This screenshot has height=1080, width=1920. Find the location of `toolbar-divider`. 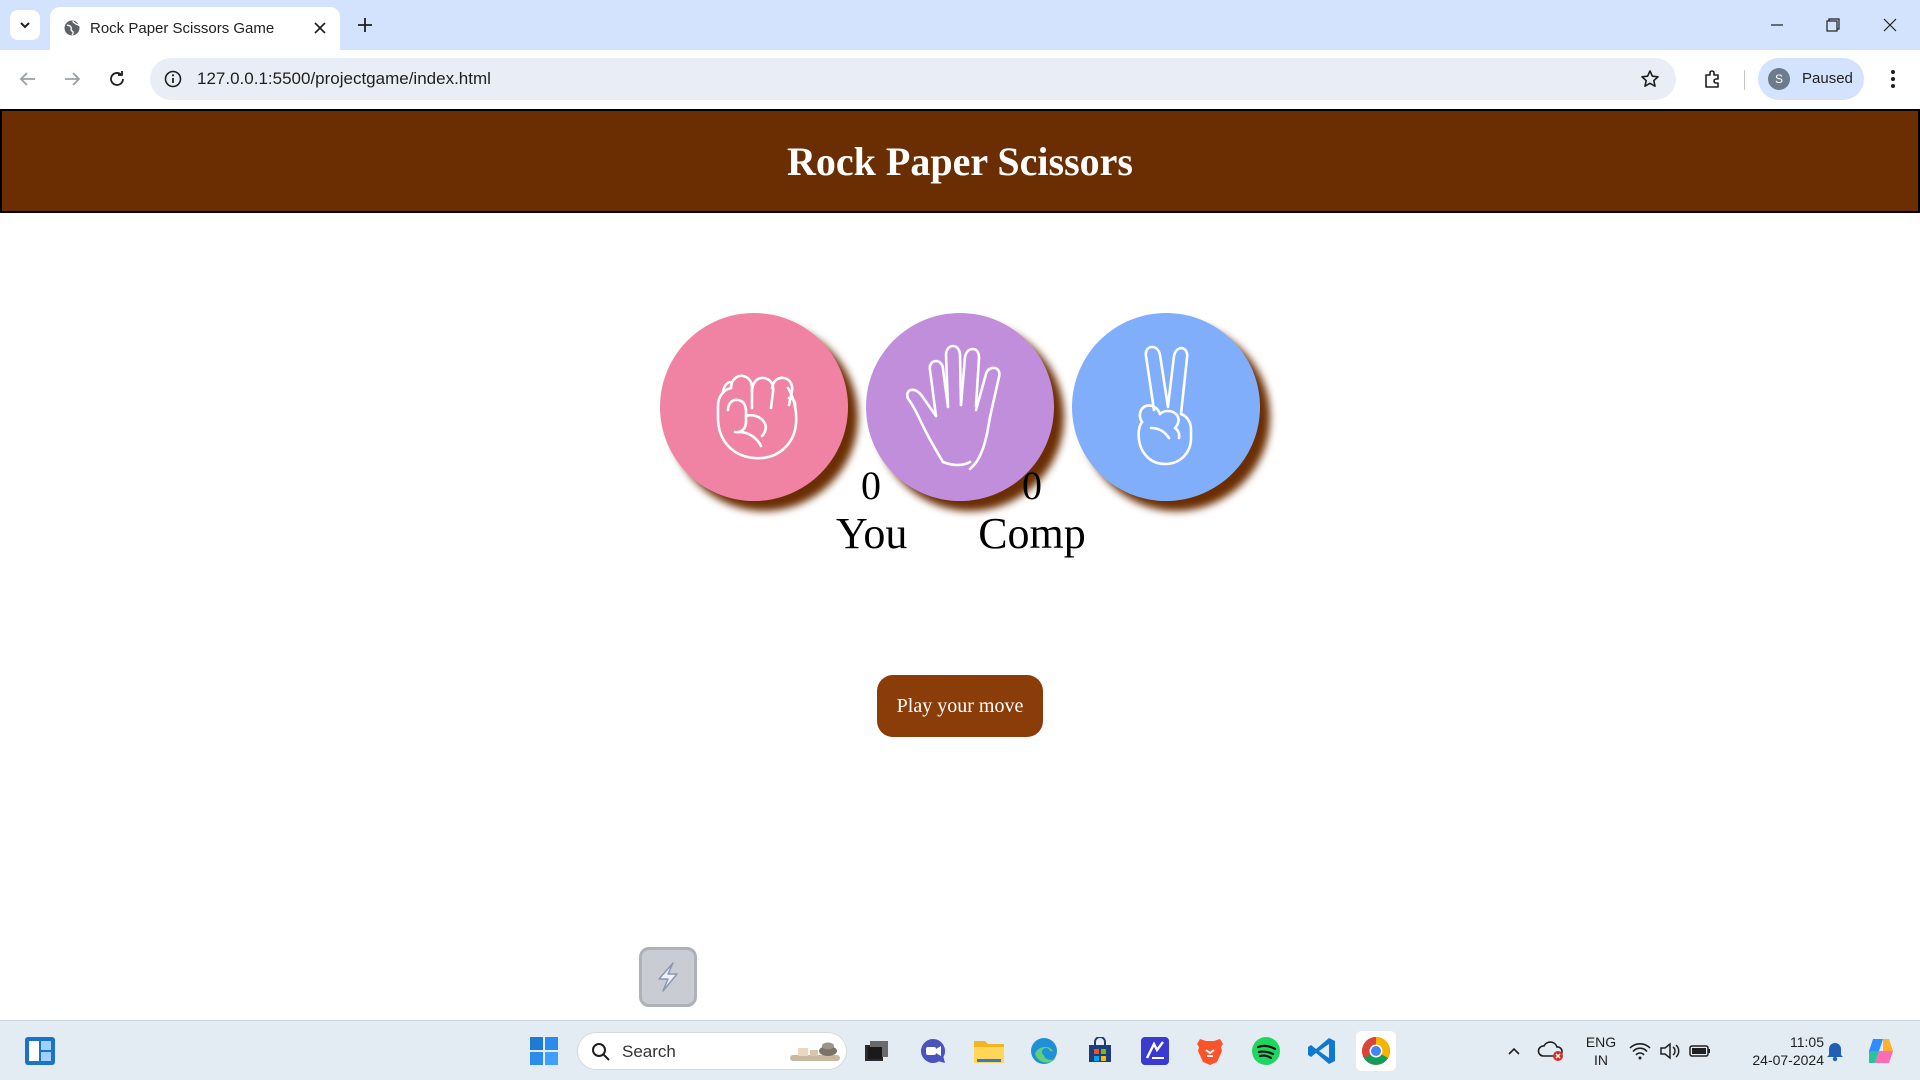

toolbar-divider is located at coordinates (1744, 80).